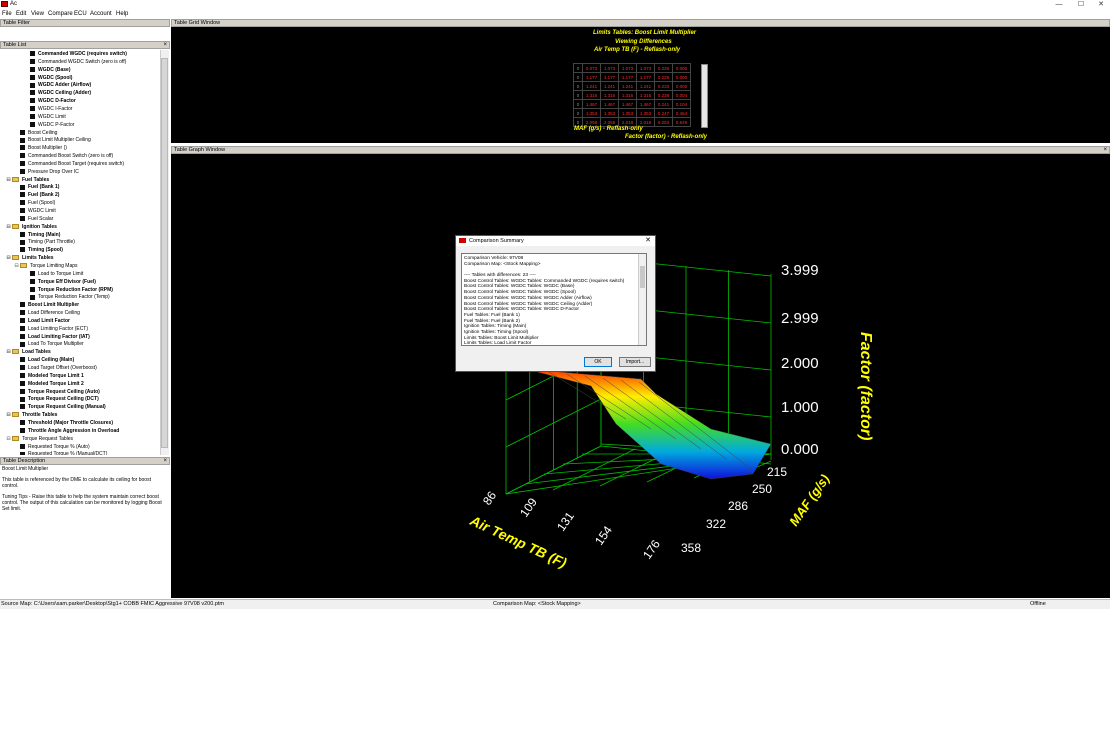 This screenshot has width=1110, height=730. What do you see at coordinates (53, 101) in the screenshot?
I see `tree-item: WGDC D-Factor` at bounding box center [53, 101].